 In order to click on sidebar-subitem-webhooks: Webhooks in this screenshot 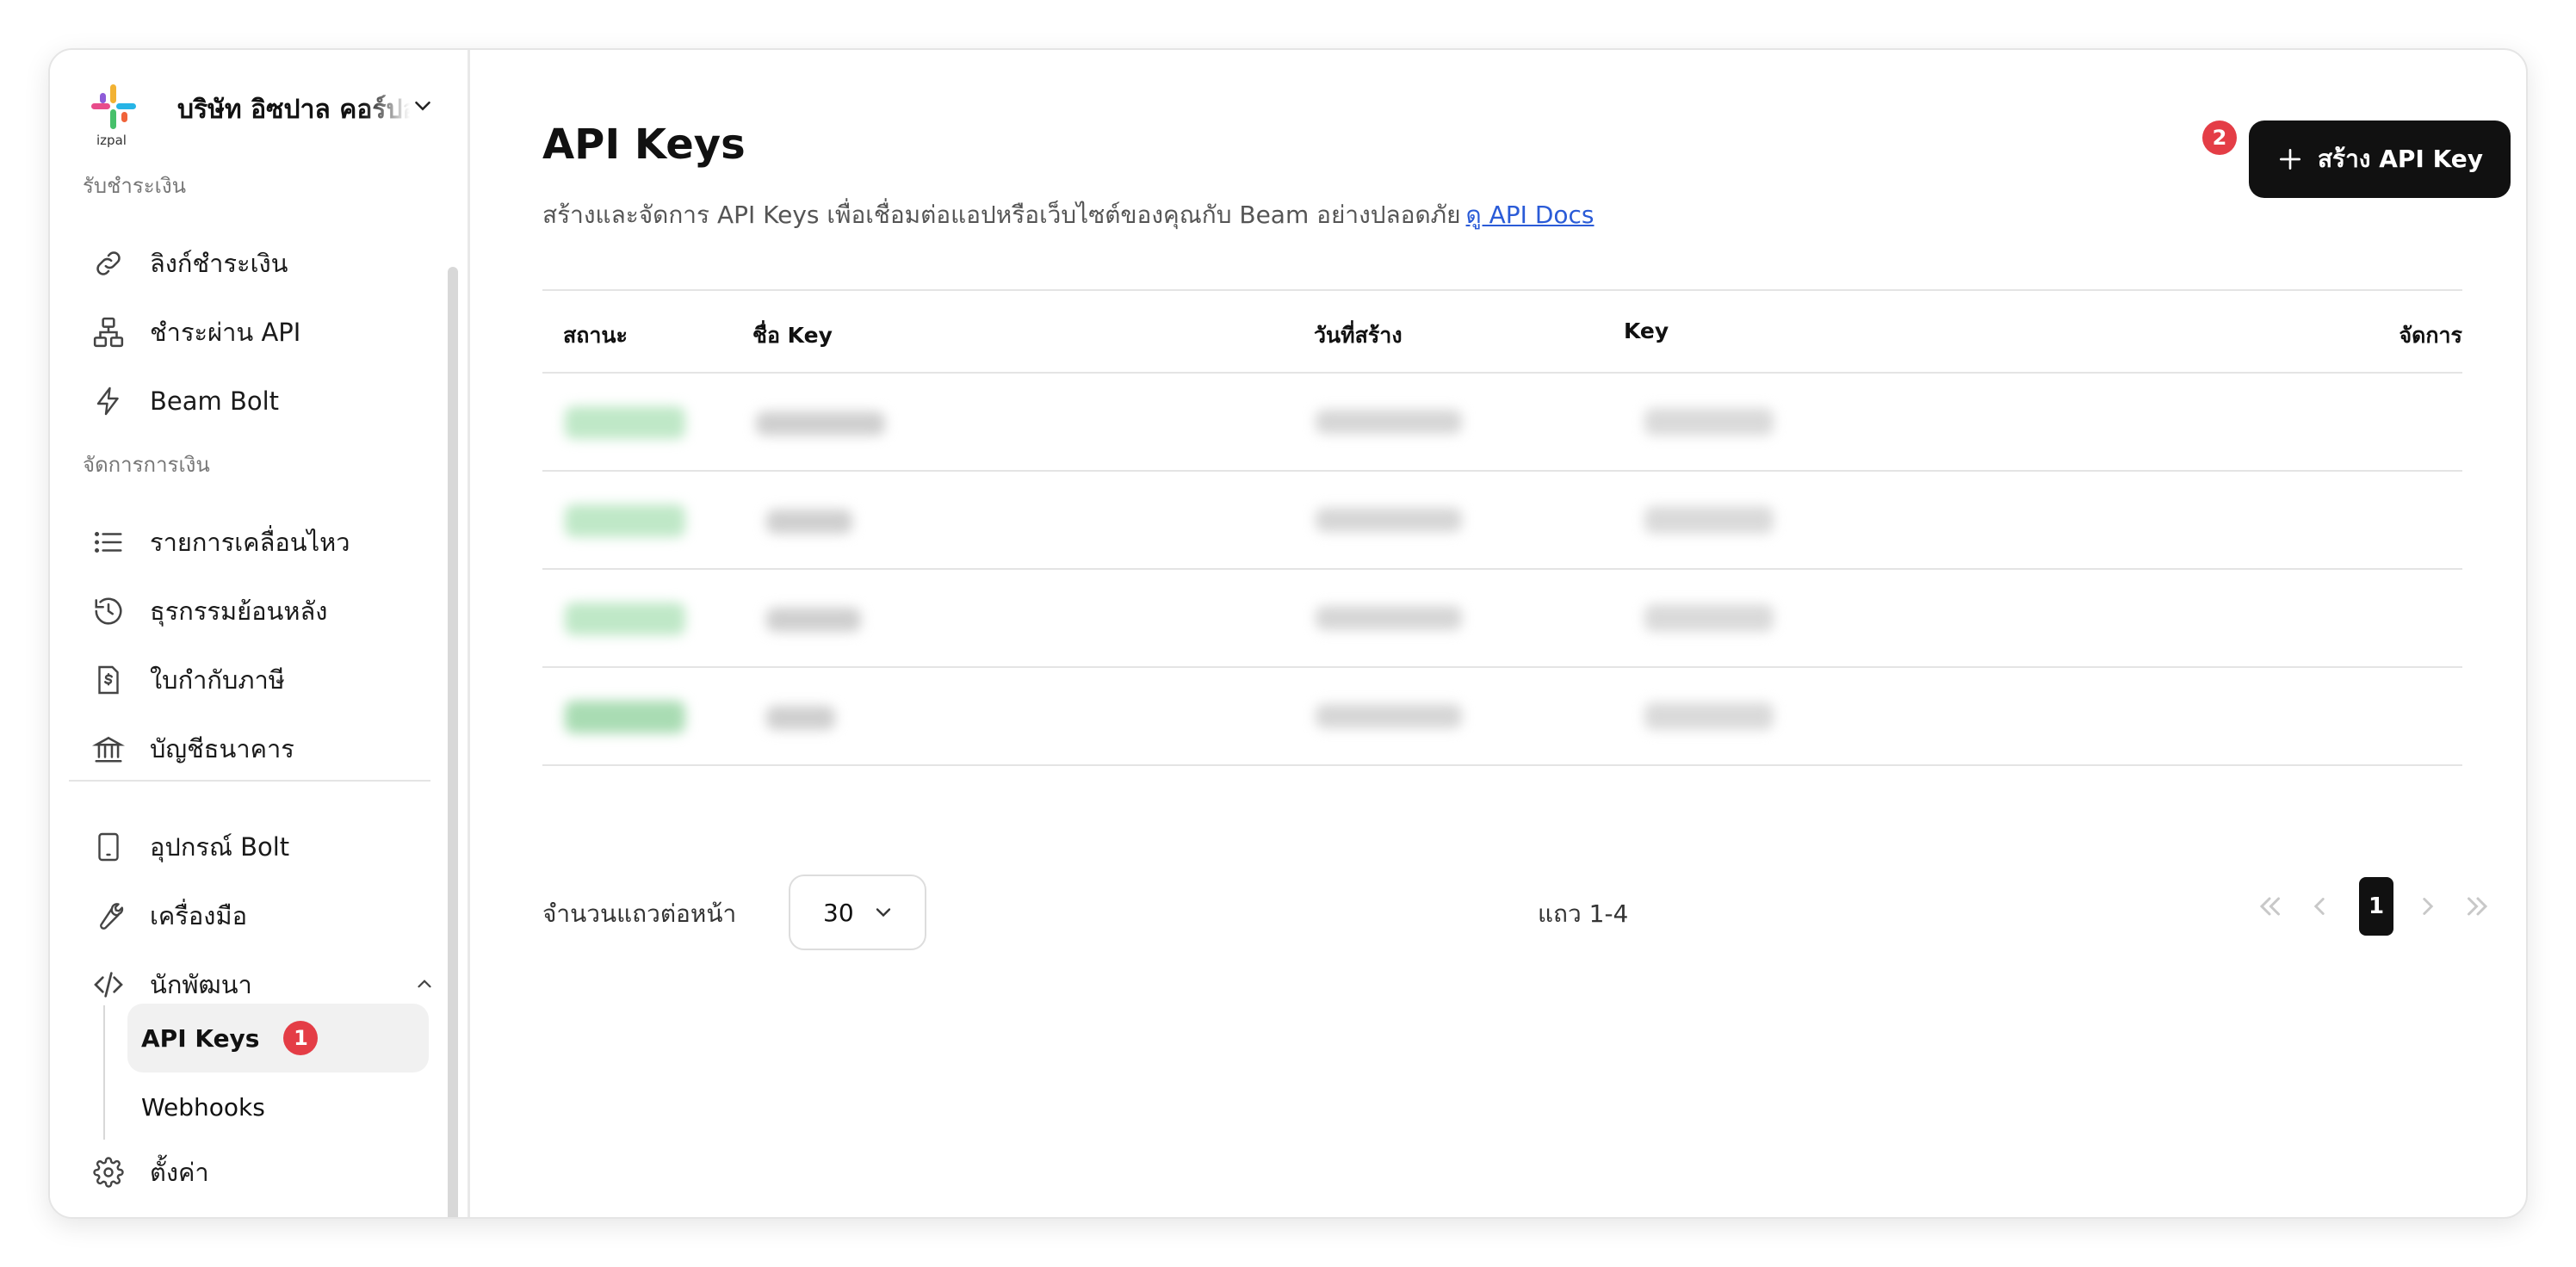, I will do `click(278, 1106)`.